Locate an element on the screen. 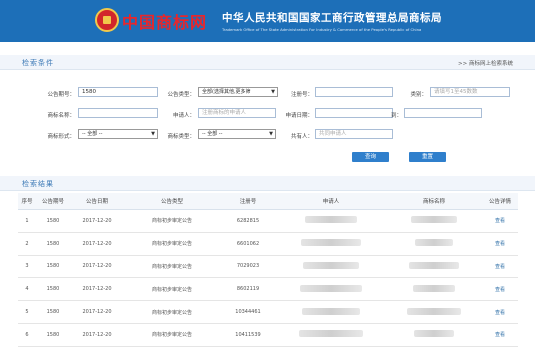  row-index: 6 is located at coordinates (27, 335).